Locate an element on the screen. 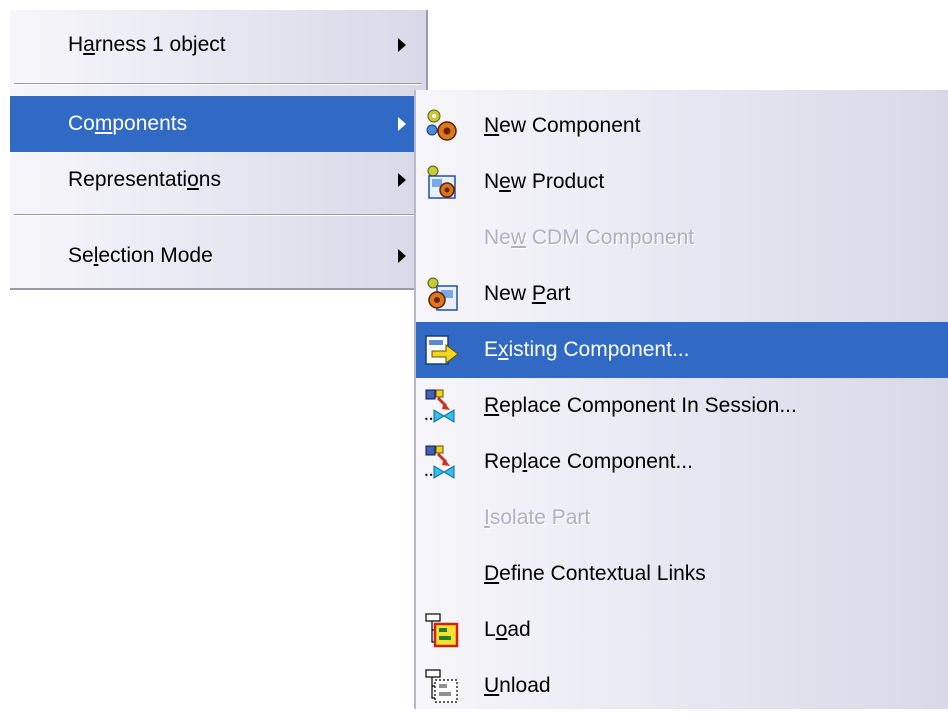  menu-item-label: Define Contextual Links is located at coordinates (595, 573).